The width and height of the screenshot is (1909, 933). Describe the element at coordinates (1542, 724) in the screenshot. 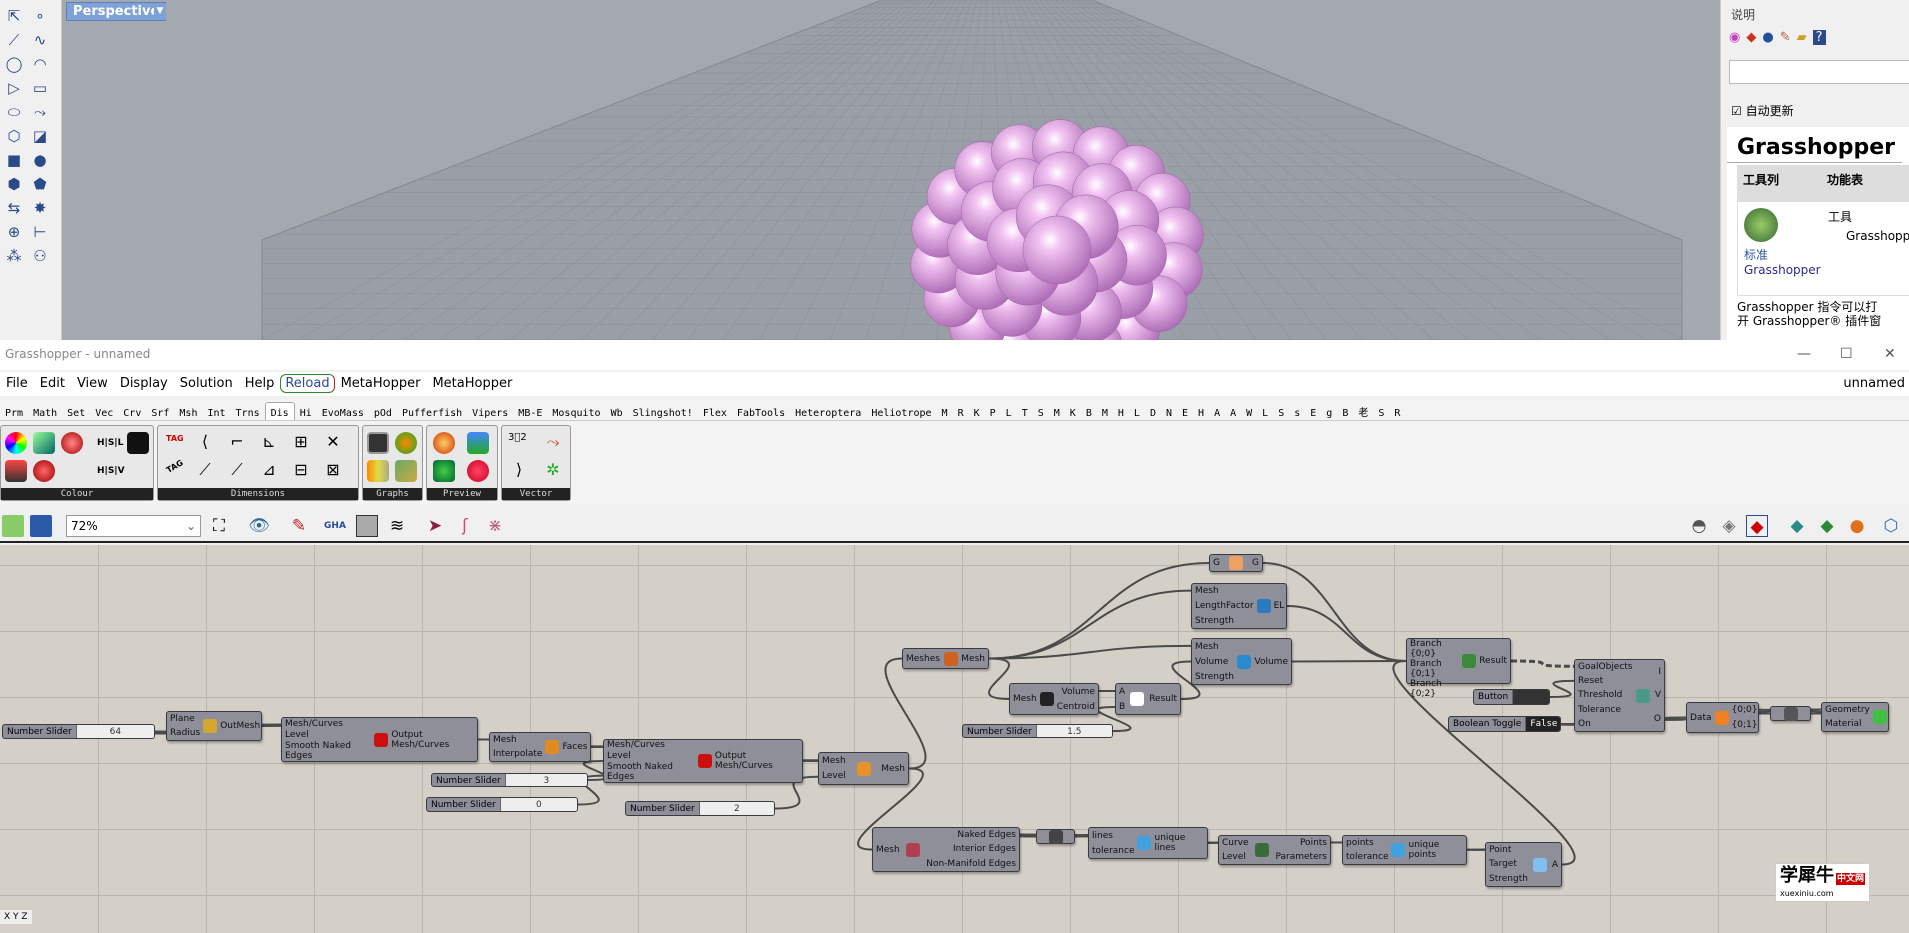

I see `toggle-value: False` at that location.